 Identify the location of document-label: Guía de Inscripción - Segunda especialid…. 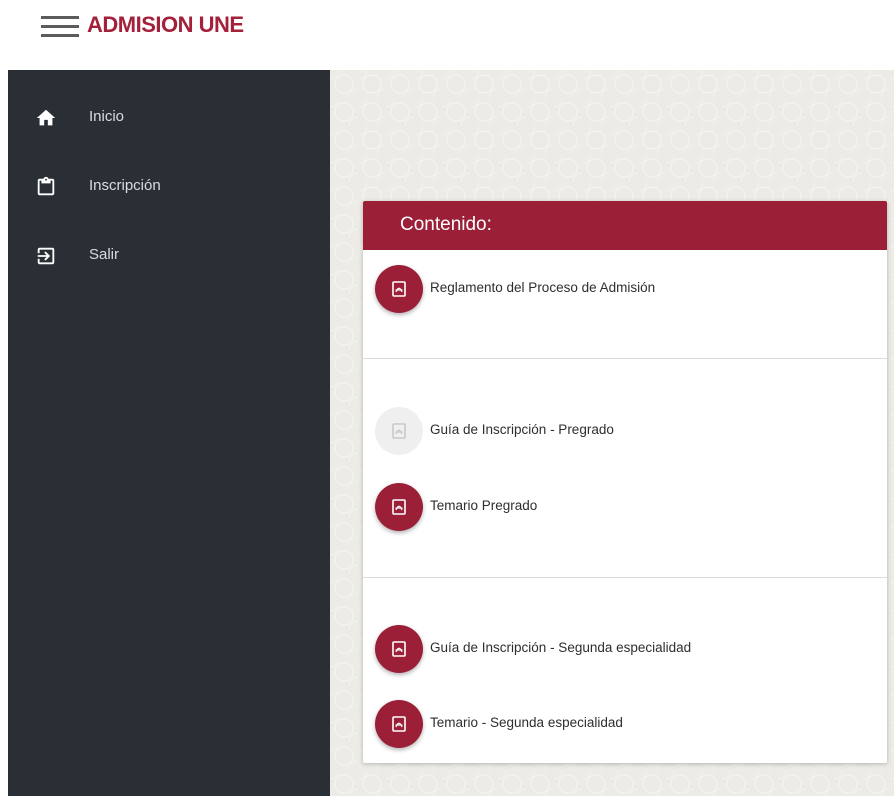
(561, 647).